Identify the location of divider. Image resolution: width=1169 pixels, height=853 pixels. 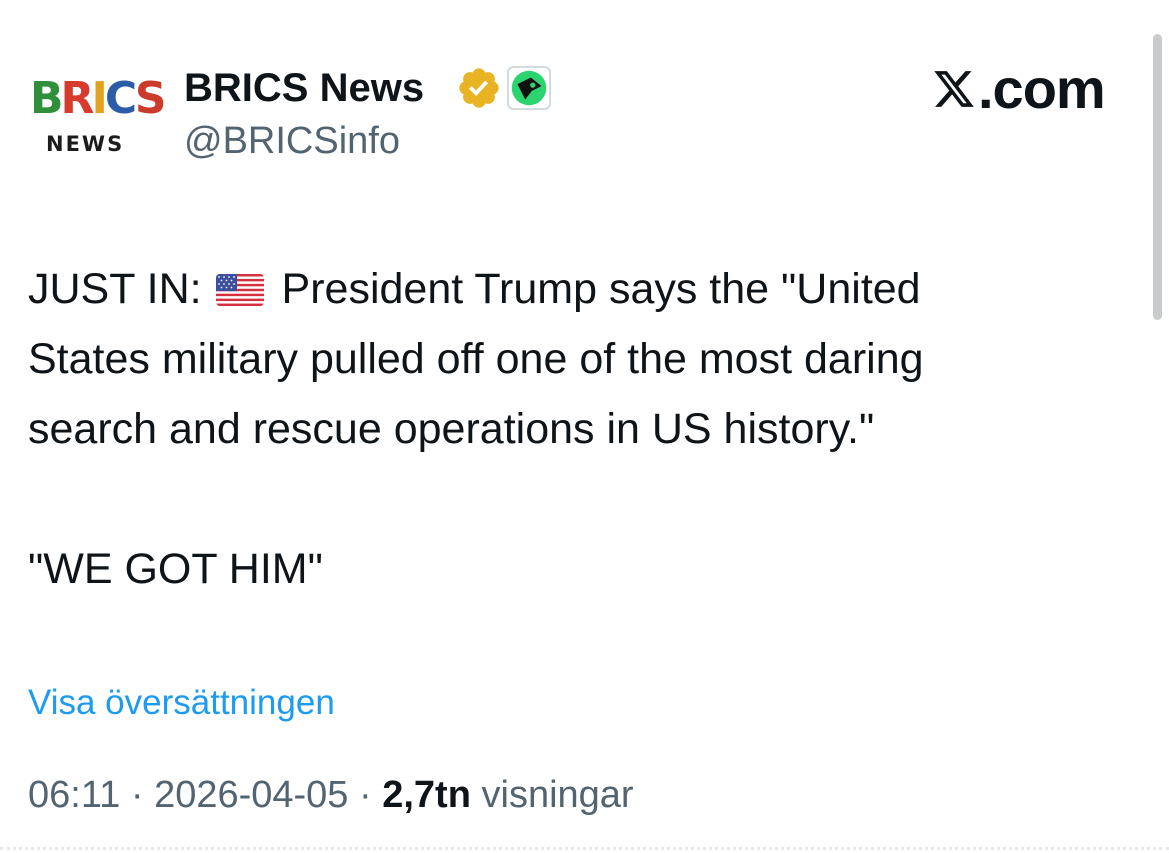
(584, 849).